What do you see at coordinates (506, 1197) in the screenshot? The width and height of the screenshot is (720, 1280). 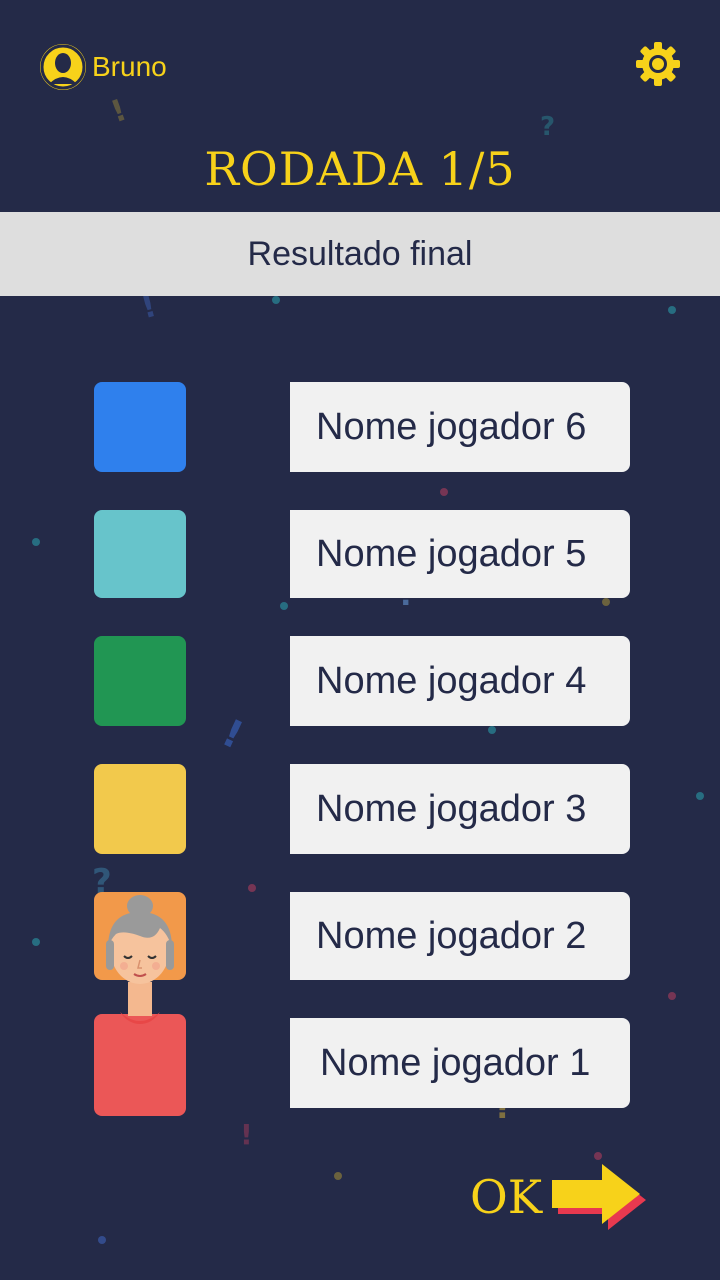 I see `ok-label: OK` at bounding box center [506, 1197].